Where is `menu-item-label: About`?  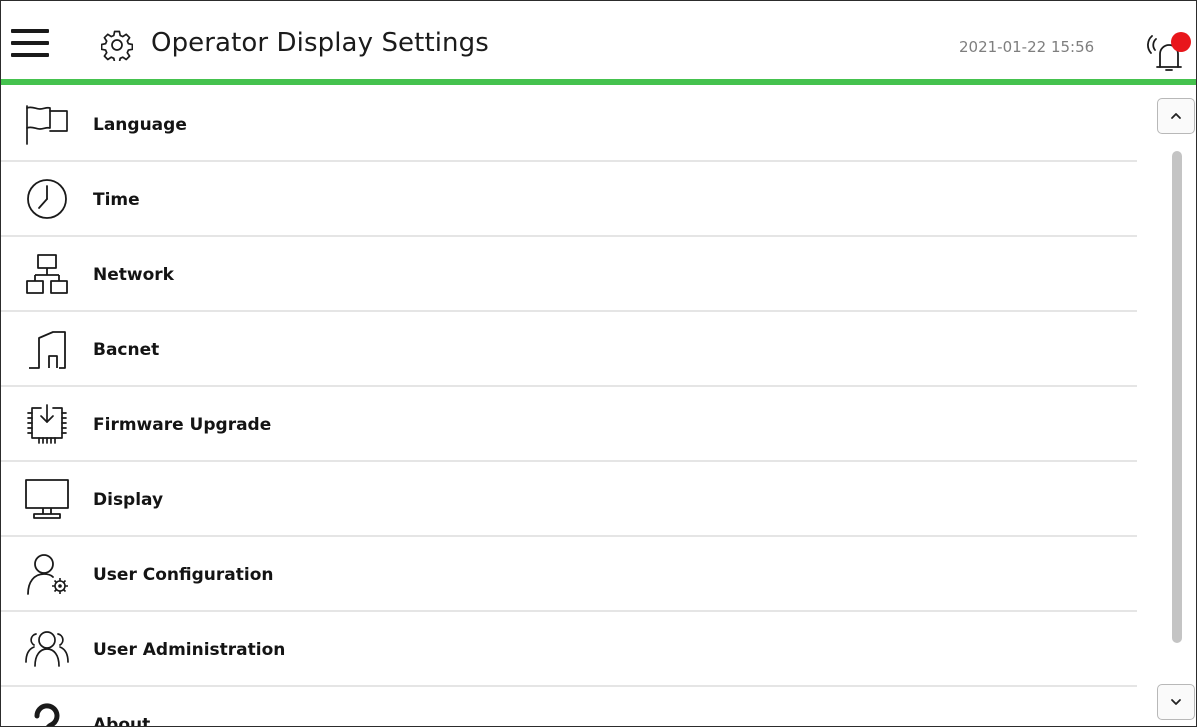
menu-item-label: About is located at coordinates (122, 720).